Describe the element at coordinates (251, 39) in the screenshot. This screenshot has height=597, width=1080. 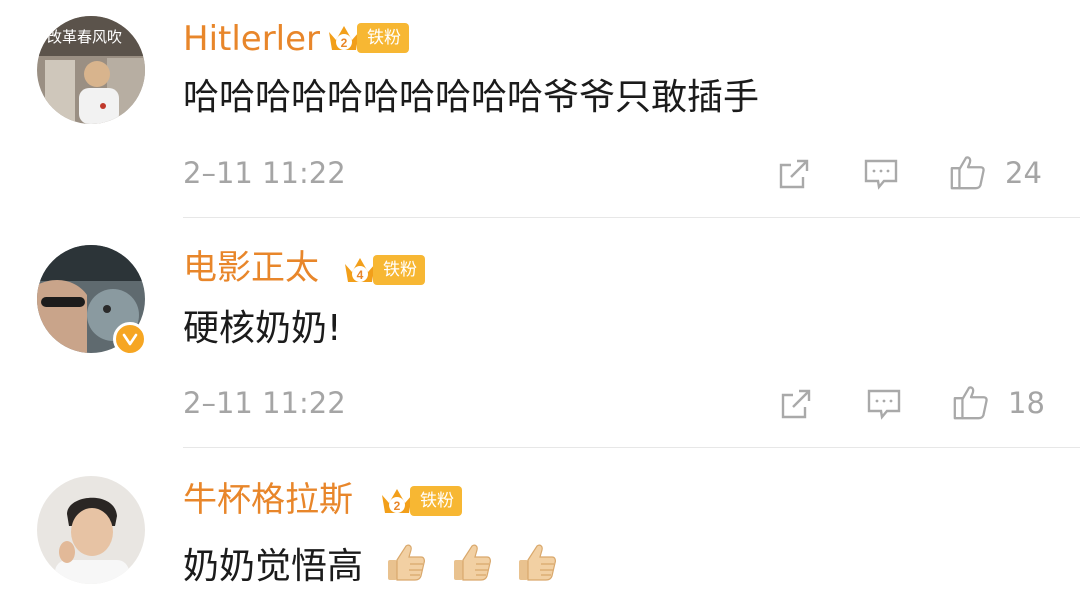
I see `username: Hitlerler` at that location.